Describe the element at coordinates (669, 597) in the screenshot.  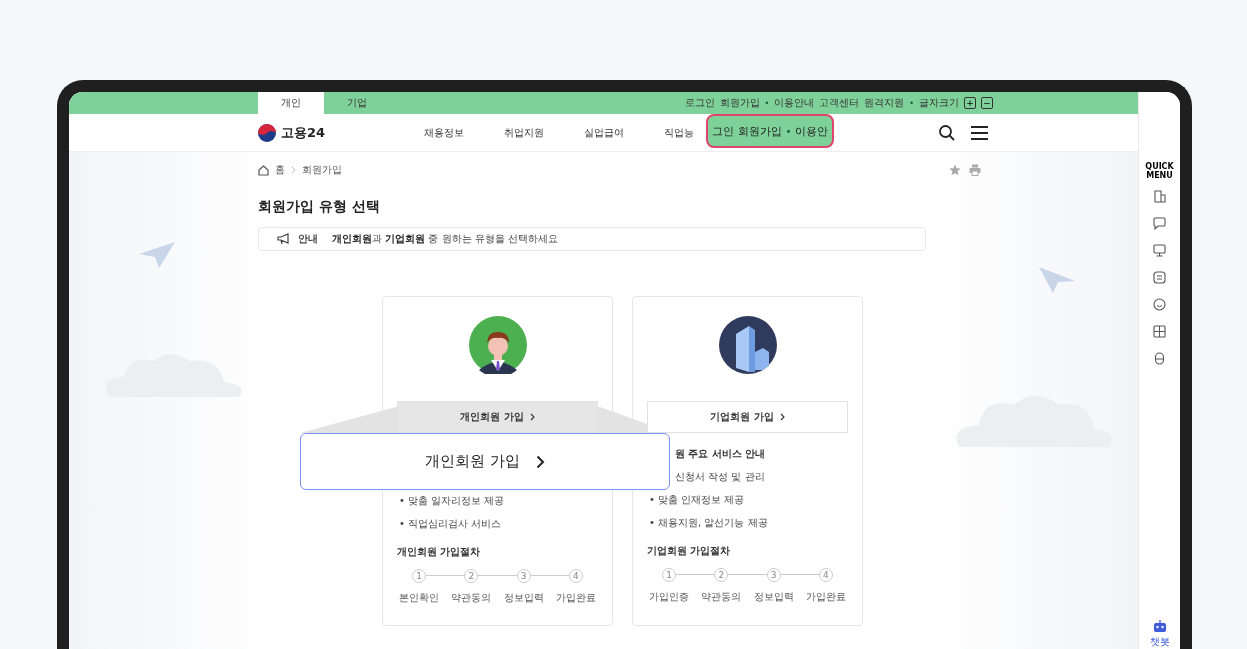
I see `step-label: 가입인증` at that location.